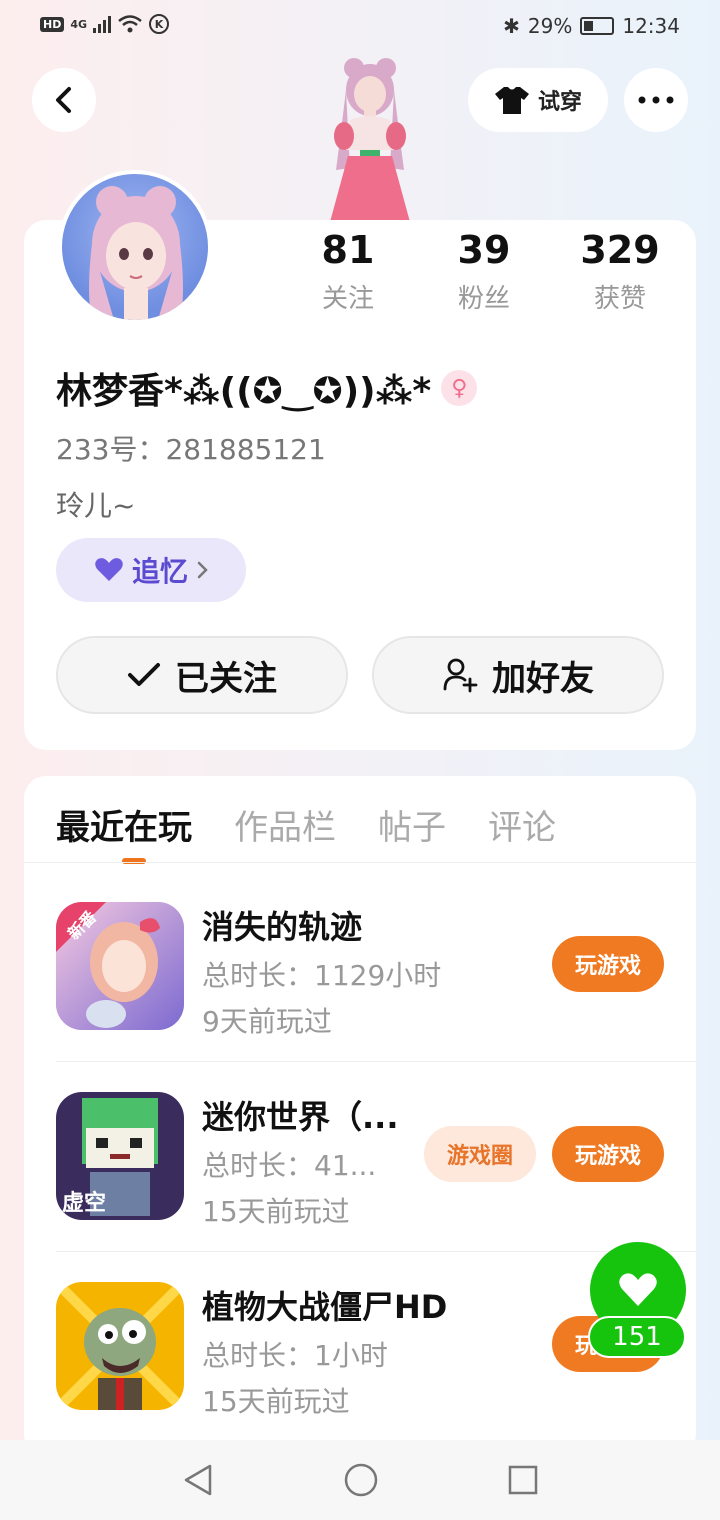  Describe the element at coordinates (267, 1021) in the screenshot. I see `game-last-played: 9天前玩过` at that location.